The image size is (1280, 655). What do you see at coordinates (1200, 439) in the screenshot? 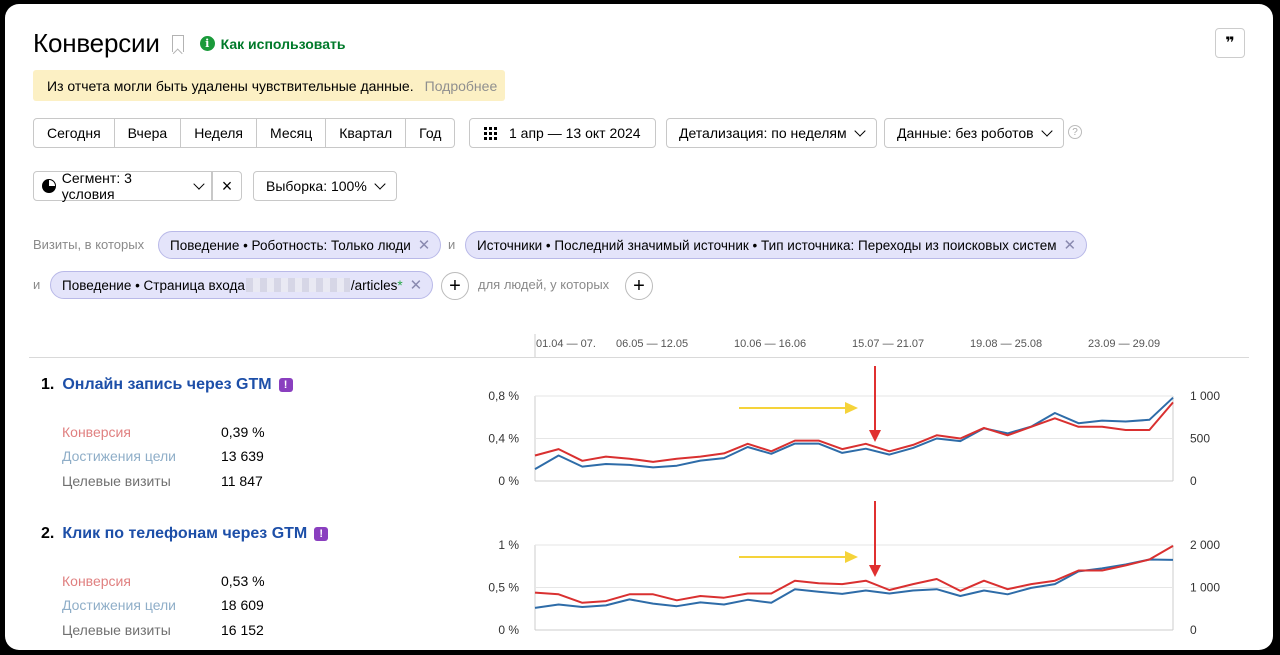
I see `right-axis-tick: 500` at bounding box center [1200, 439].